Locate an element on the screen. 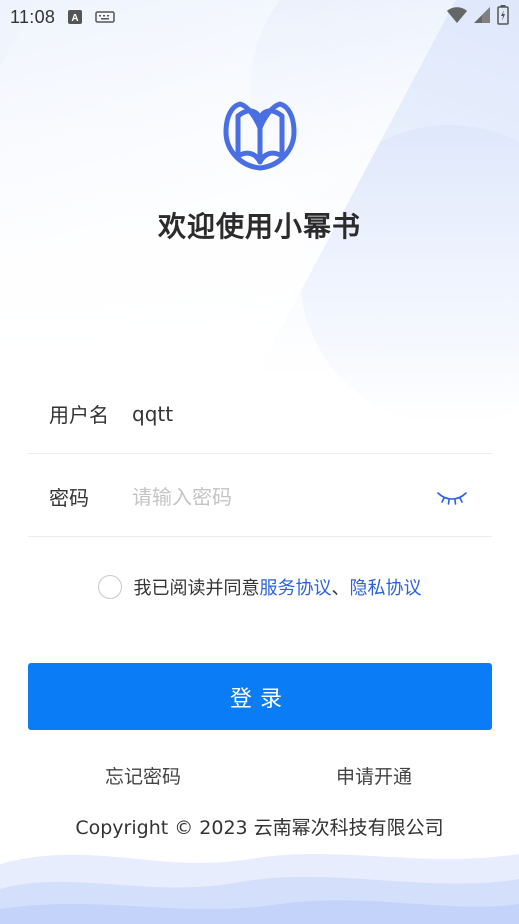  status-time: 11:08 is located at coordinates (33, 16).